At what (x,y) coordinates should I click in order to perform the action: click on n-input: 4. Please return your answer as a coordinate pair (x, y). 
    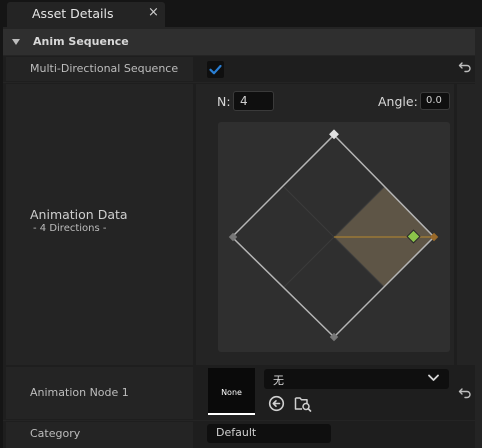
    Looking at the image, I should click on (253, 101).